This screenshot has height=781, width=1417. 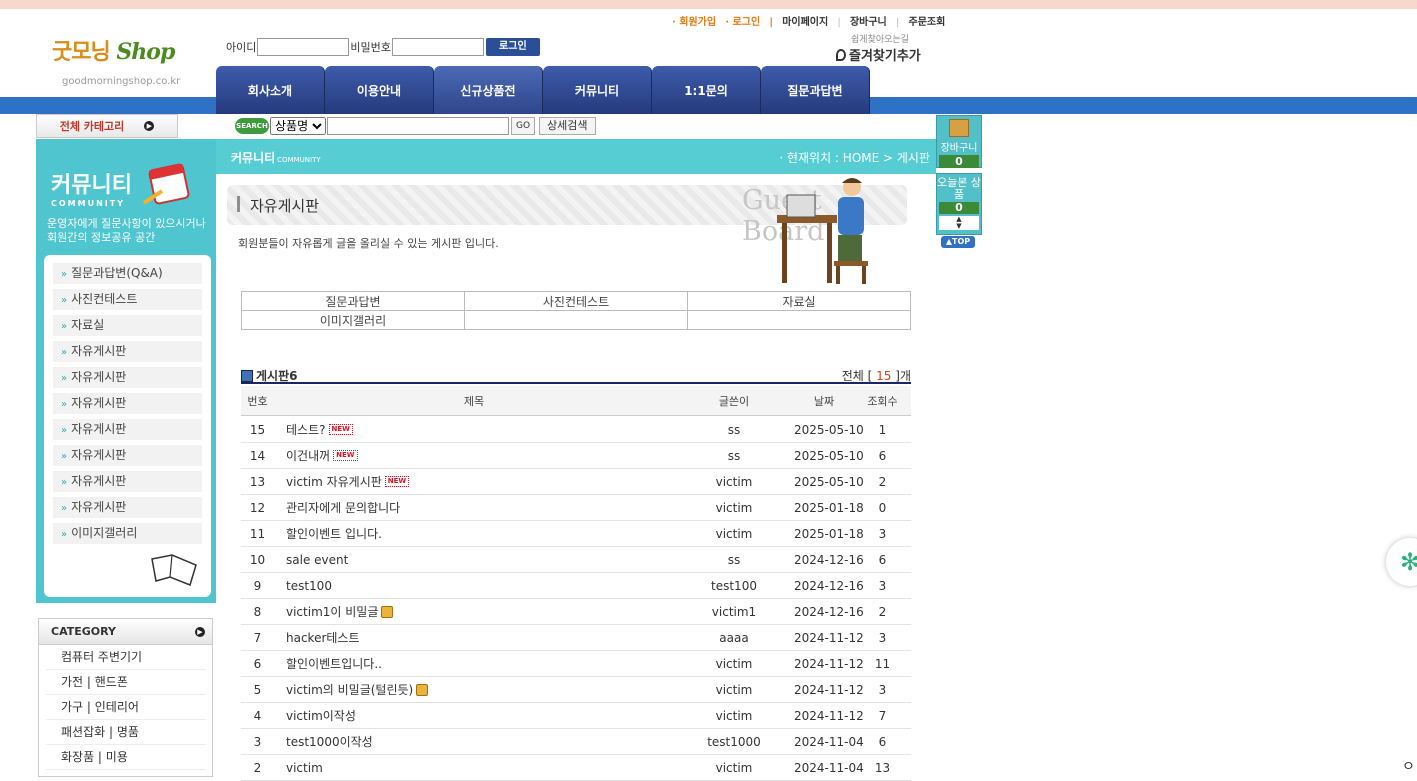 I want to click on top-button: ▲TOP, so click(x=958, y=242).